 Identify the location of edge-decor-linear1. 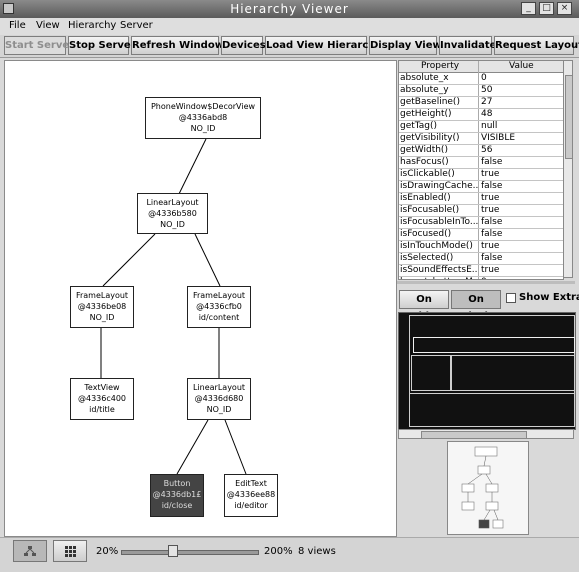
(191, 168).